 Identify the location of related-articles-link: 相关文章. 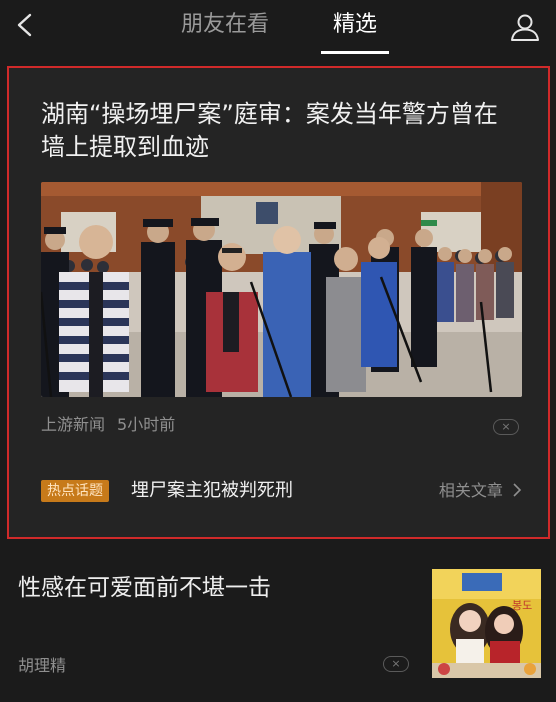
(480, 491).